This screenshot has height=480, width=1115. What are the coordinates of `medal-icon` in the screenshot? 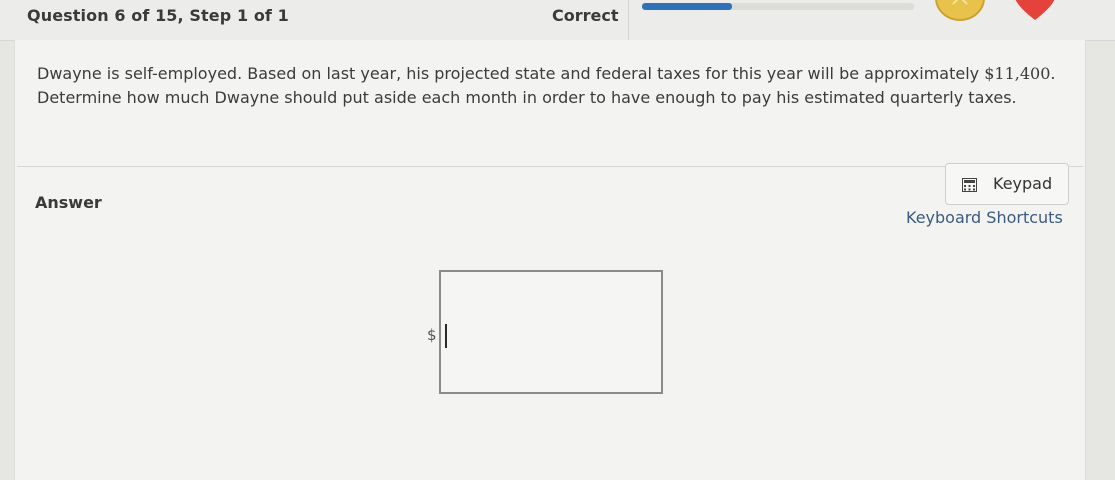 It's located at (960, 10).